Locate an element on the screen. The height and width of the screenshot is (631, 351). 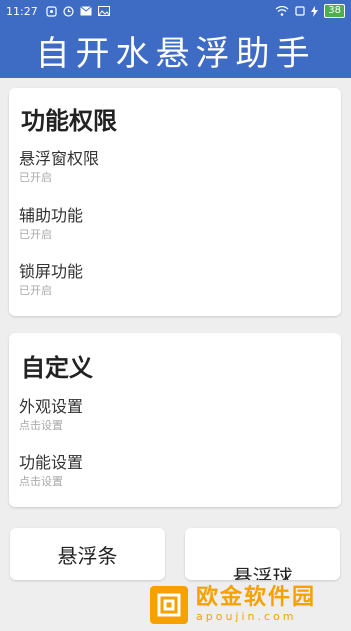
permissions-title: 功能权限 is located at coordinates (69, 121).